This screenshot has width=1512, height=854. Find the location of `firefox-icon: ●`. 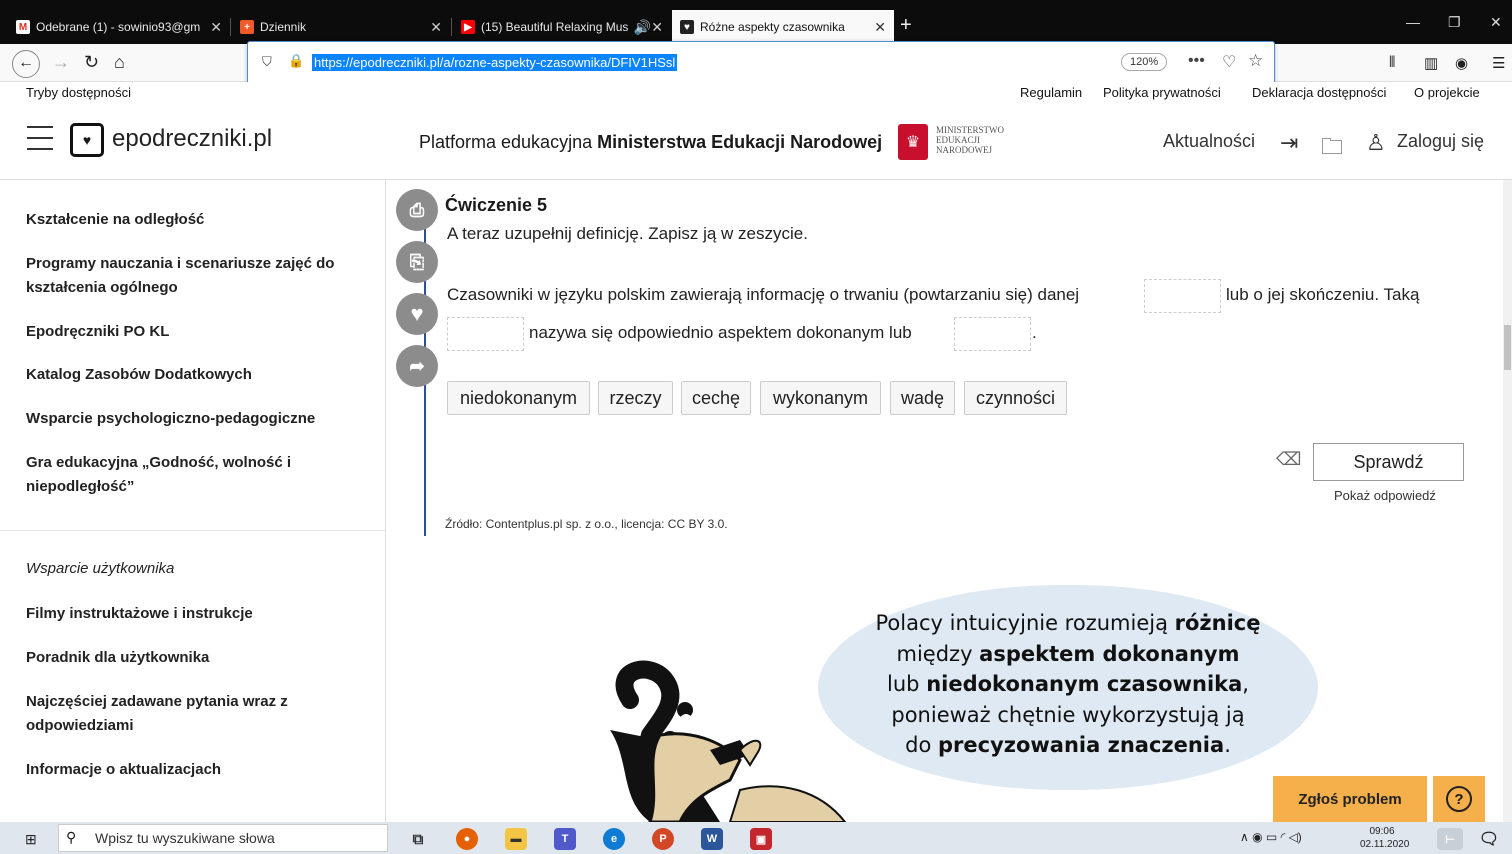

firefox-icon: ● is located at coordinates (467, 839).